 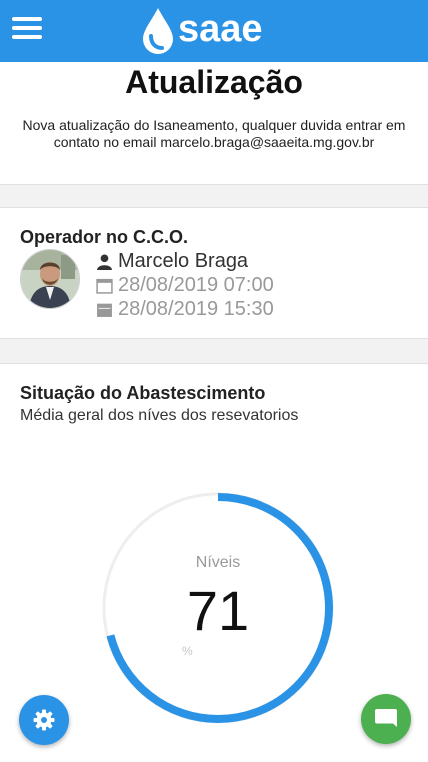 What do you see at coordinates (196, 309) in the screenshot?
I see `shift-end: 28/08/2019 15:30` at bounding box center [196, 309].